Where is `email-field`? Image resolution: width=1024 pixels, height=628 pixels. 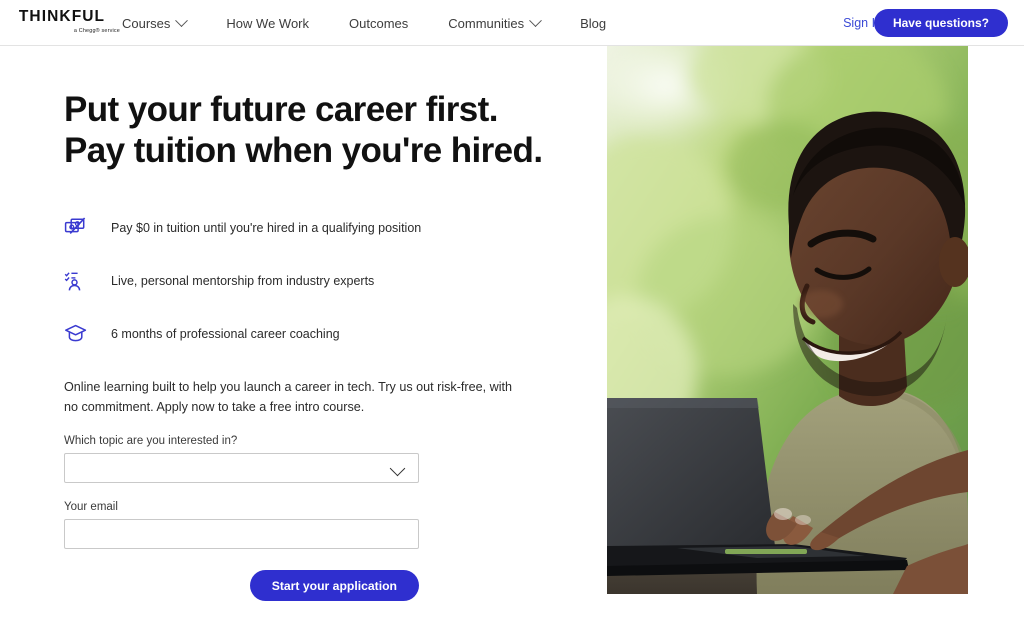
email-field is located at coordinates (241, 534).